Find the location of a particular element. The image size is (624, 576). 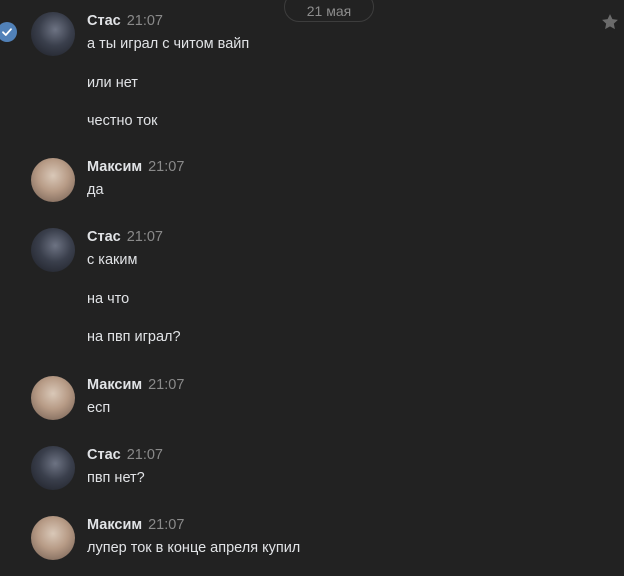

date-divider: 21 мая is located at coordinates (329, 11).